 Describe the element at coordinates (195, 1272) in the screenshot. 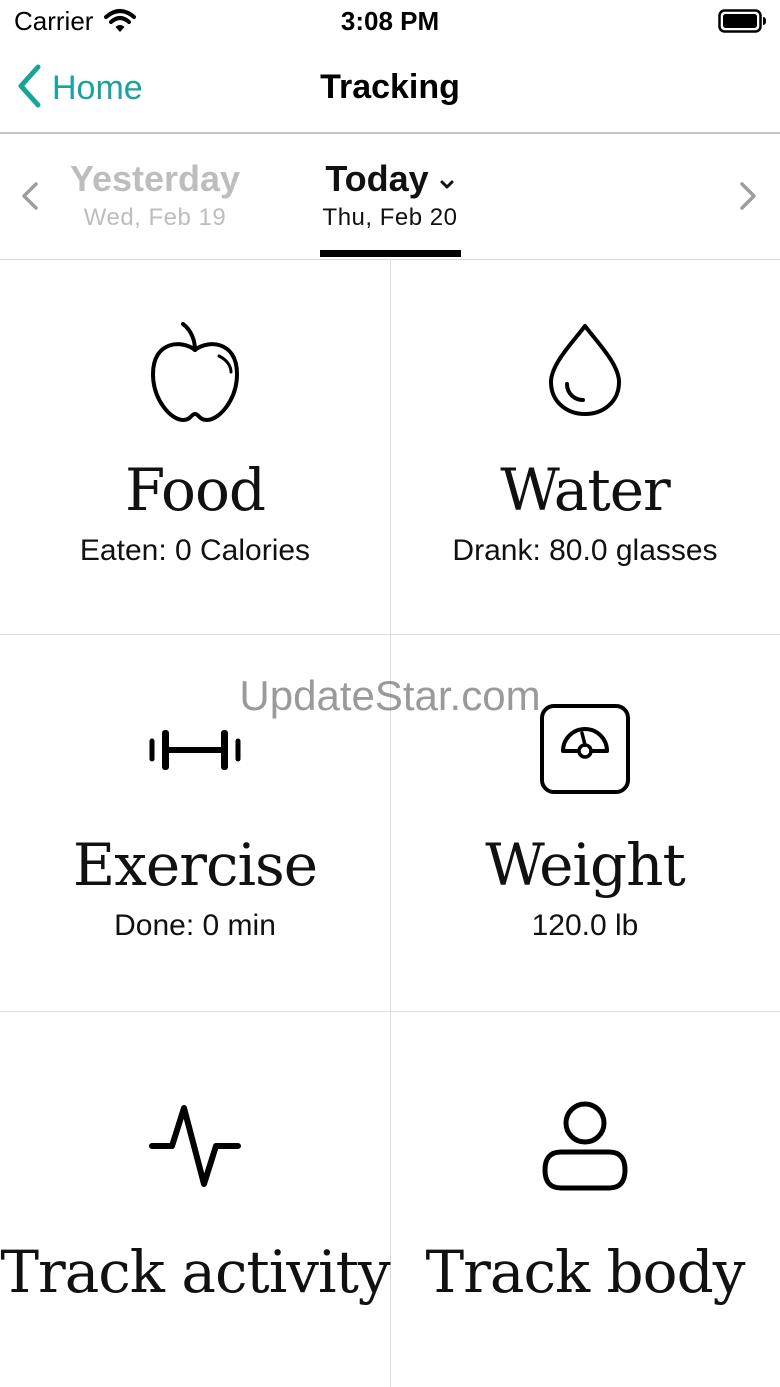

I see `tile-title: Track activity` at that location.